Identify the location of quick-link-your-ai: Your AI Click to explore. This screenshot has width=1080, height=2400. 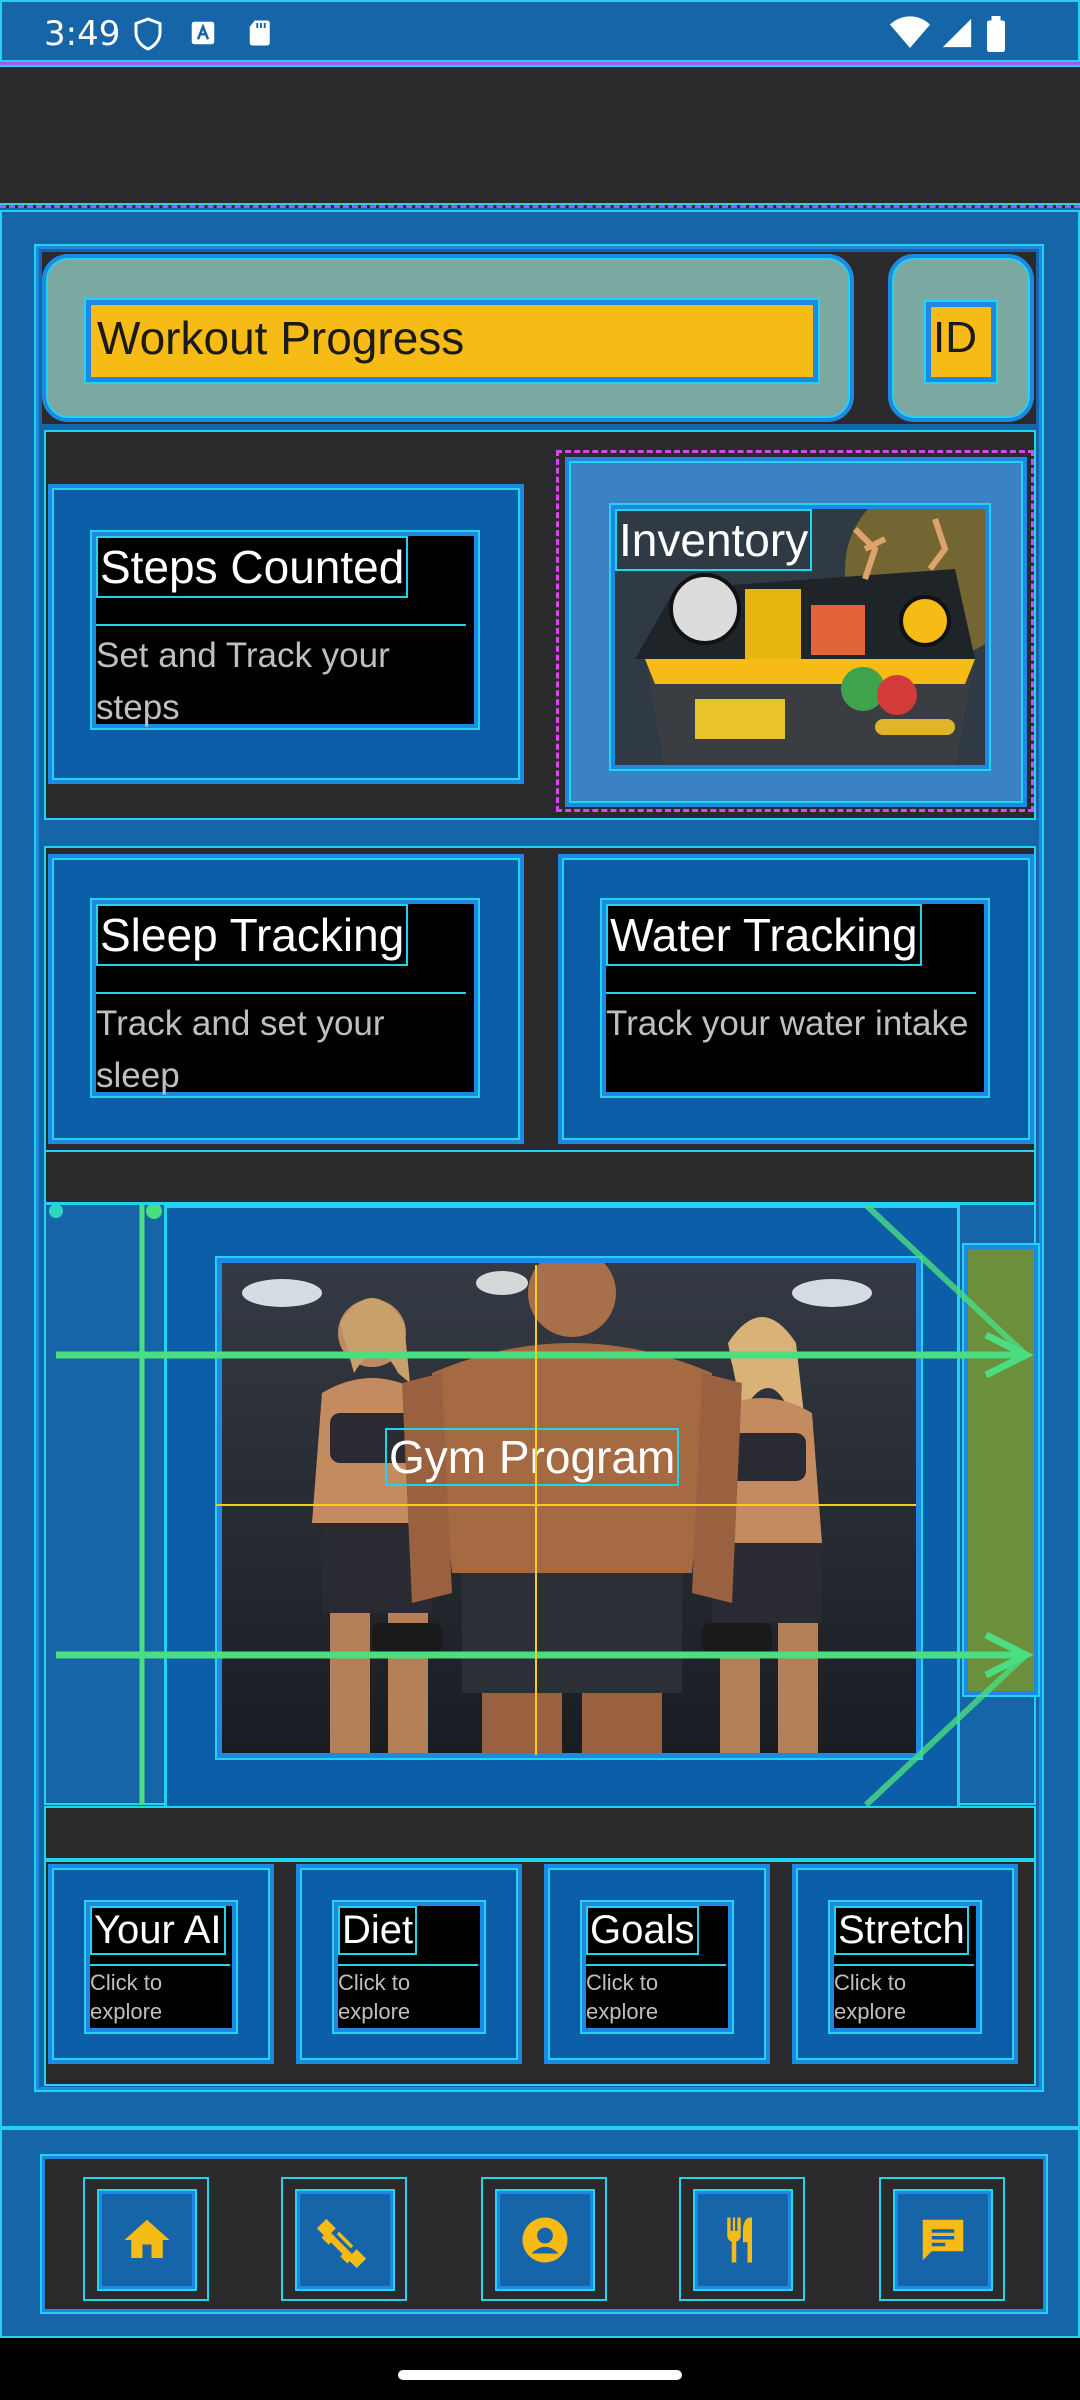
(161, 1964).